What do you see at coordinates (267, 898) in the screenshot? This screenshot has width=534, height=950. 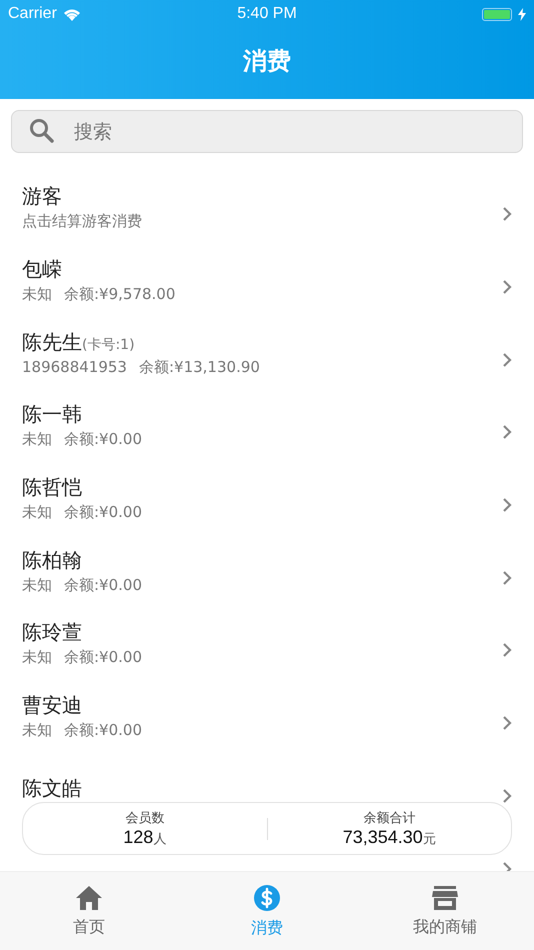 I see `dollar-icon` at bounding box center [267, 898].